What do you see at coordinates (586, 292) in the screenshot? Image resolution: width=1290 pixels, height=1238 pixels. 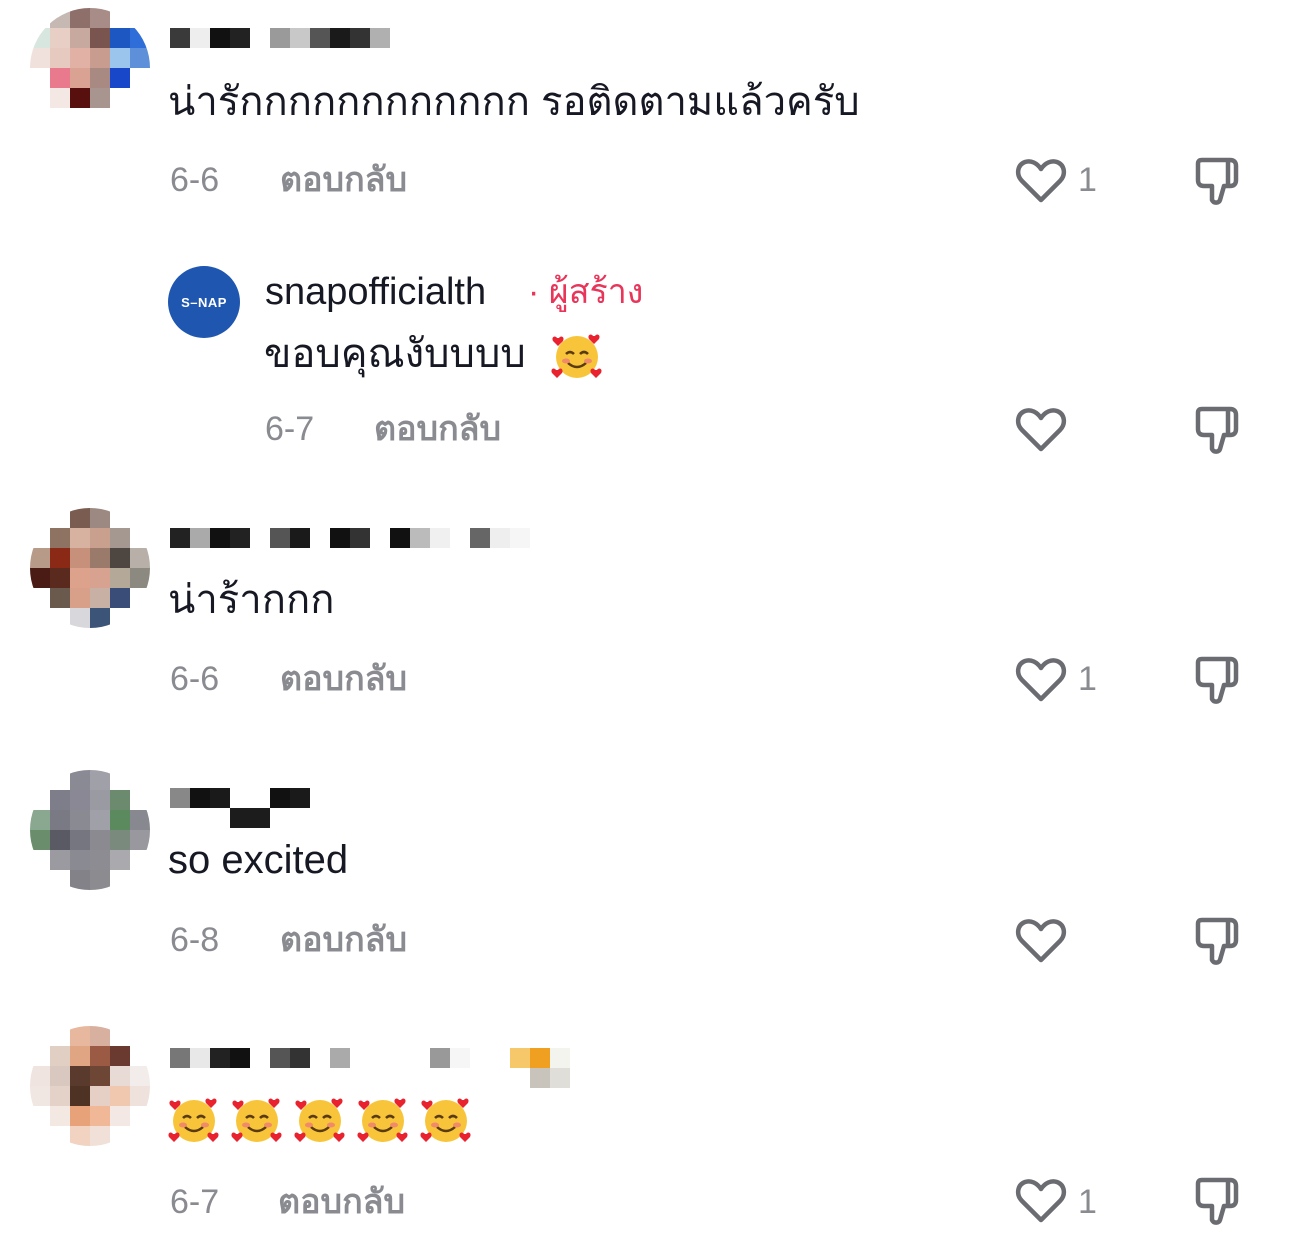 I see `creator-badge: · ผู้สร้าง` at bounding box center [586, 292].